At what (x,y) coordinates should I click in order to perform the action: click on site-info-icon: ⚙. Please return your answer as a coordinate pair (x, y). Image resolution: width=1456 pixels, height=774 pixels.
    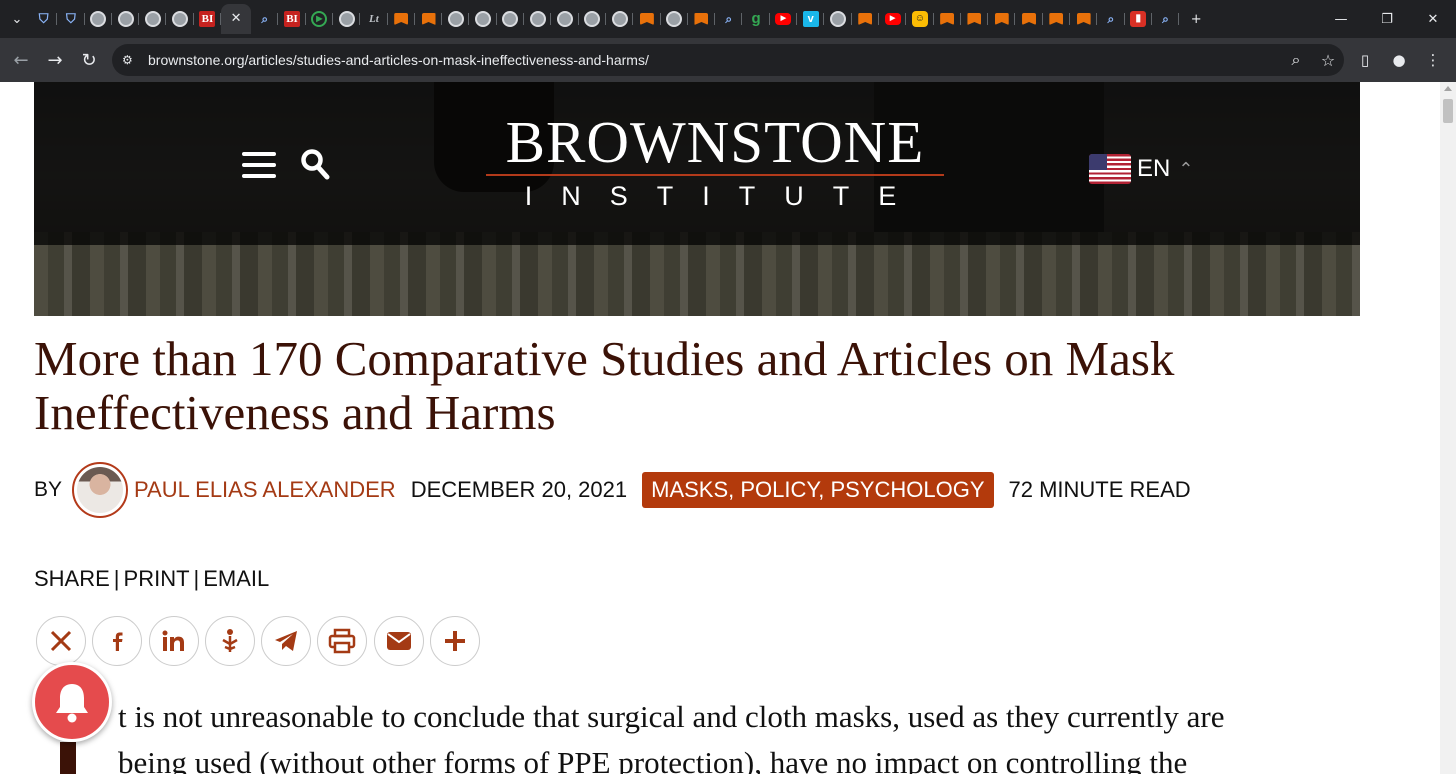
    Looking at the image, I should click on (135, 60).